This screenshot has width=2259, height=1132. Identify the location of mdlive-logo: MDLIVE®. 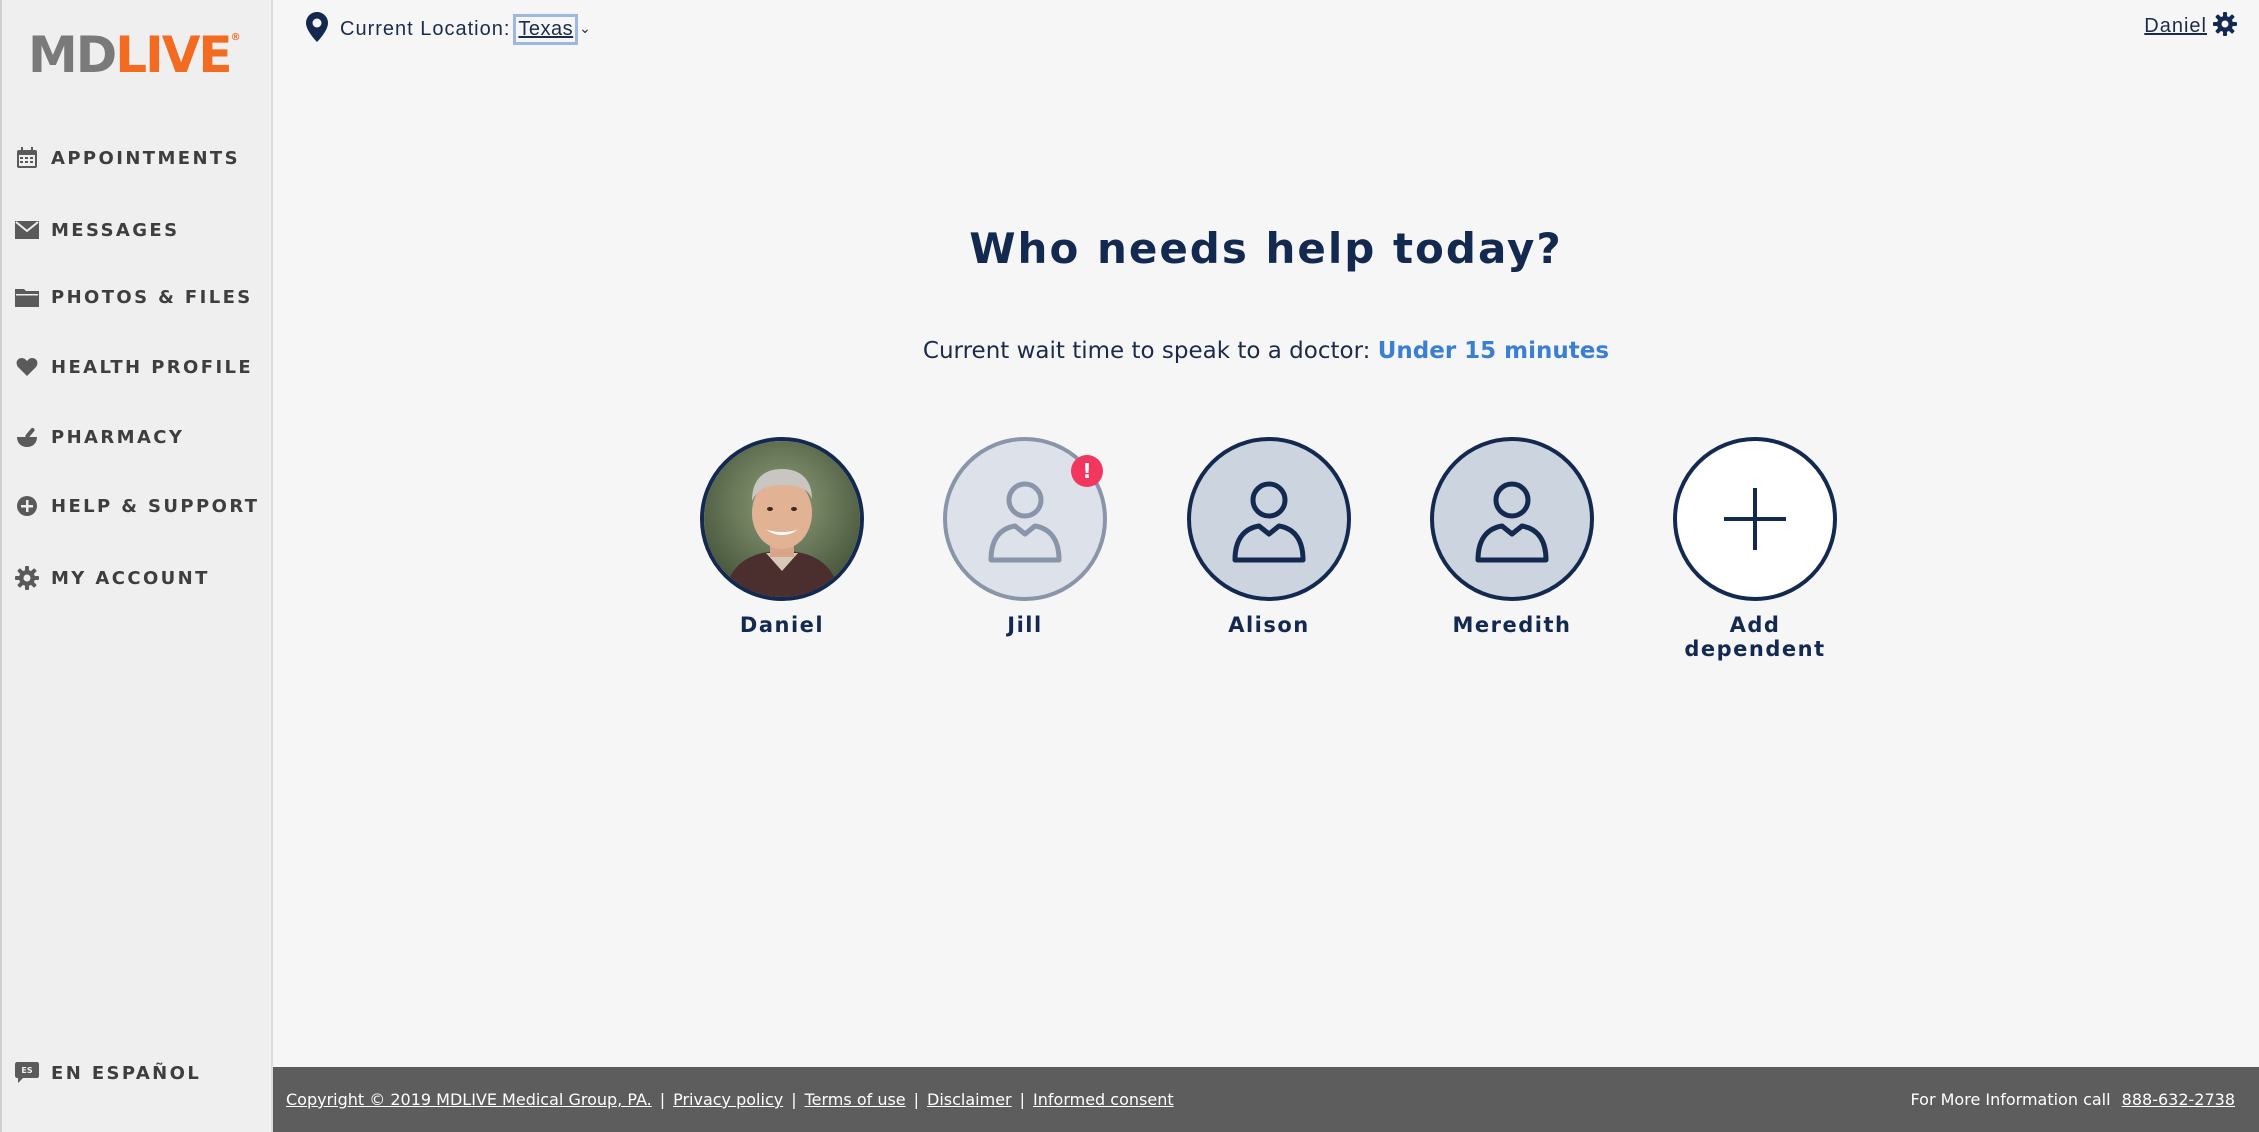
(134, 55).